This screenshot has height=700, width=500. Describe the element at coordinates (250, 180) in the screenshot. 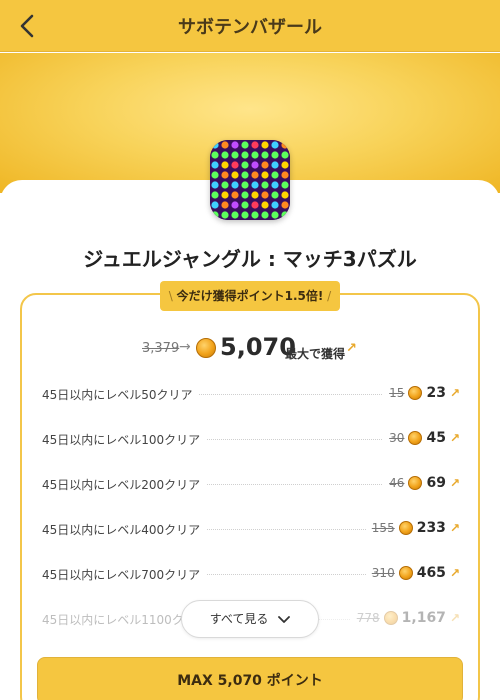

I see `app-icon` at that location.